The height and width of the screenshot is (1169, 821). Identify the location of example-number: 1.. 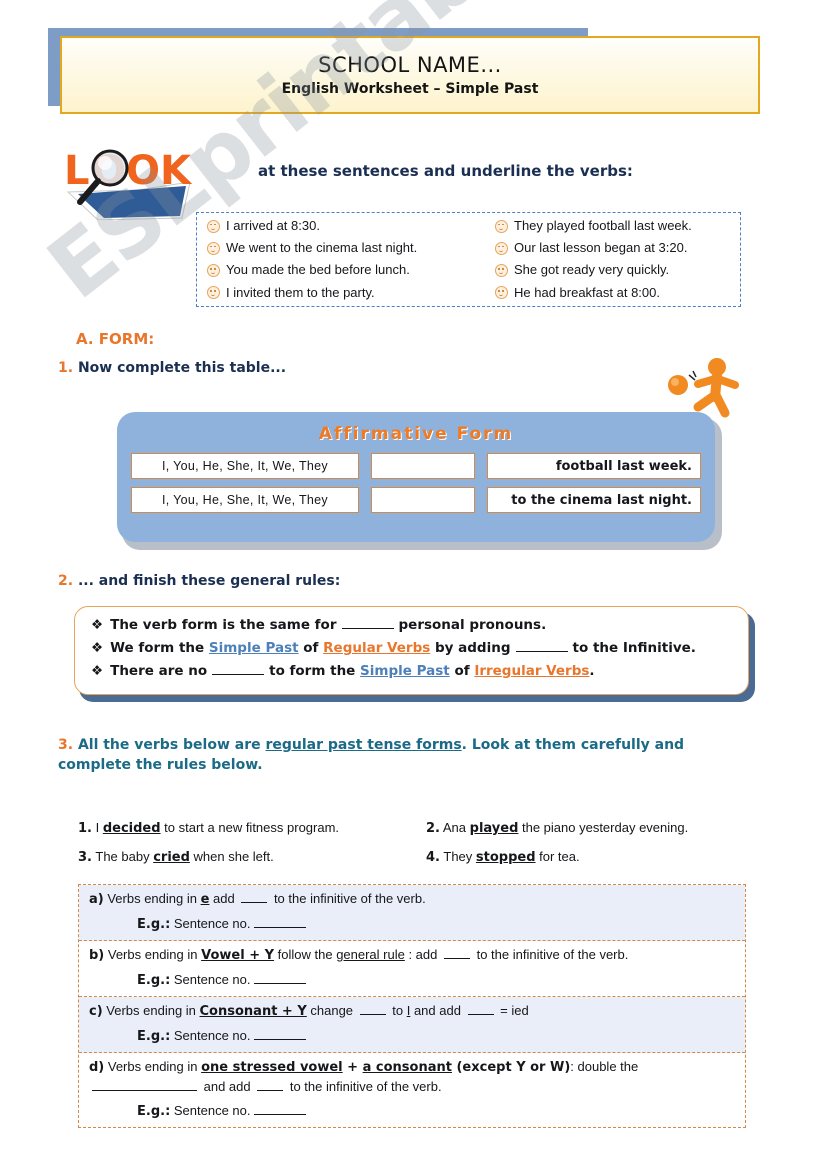
(85, 828).